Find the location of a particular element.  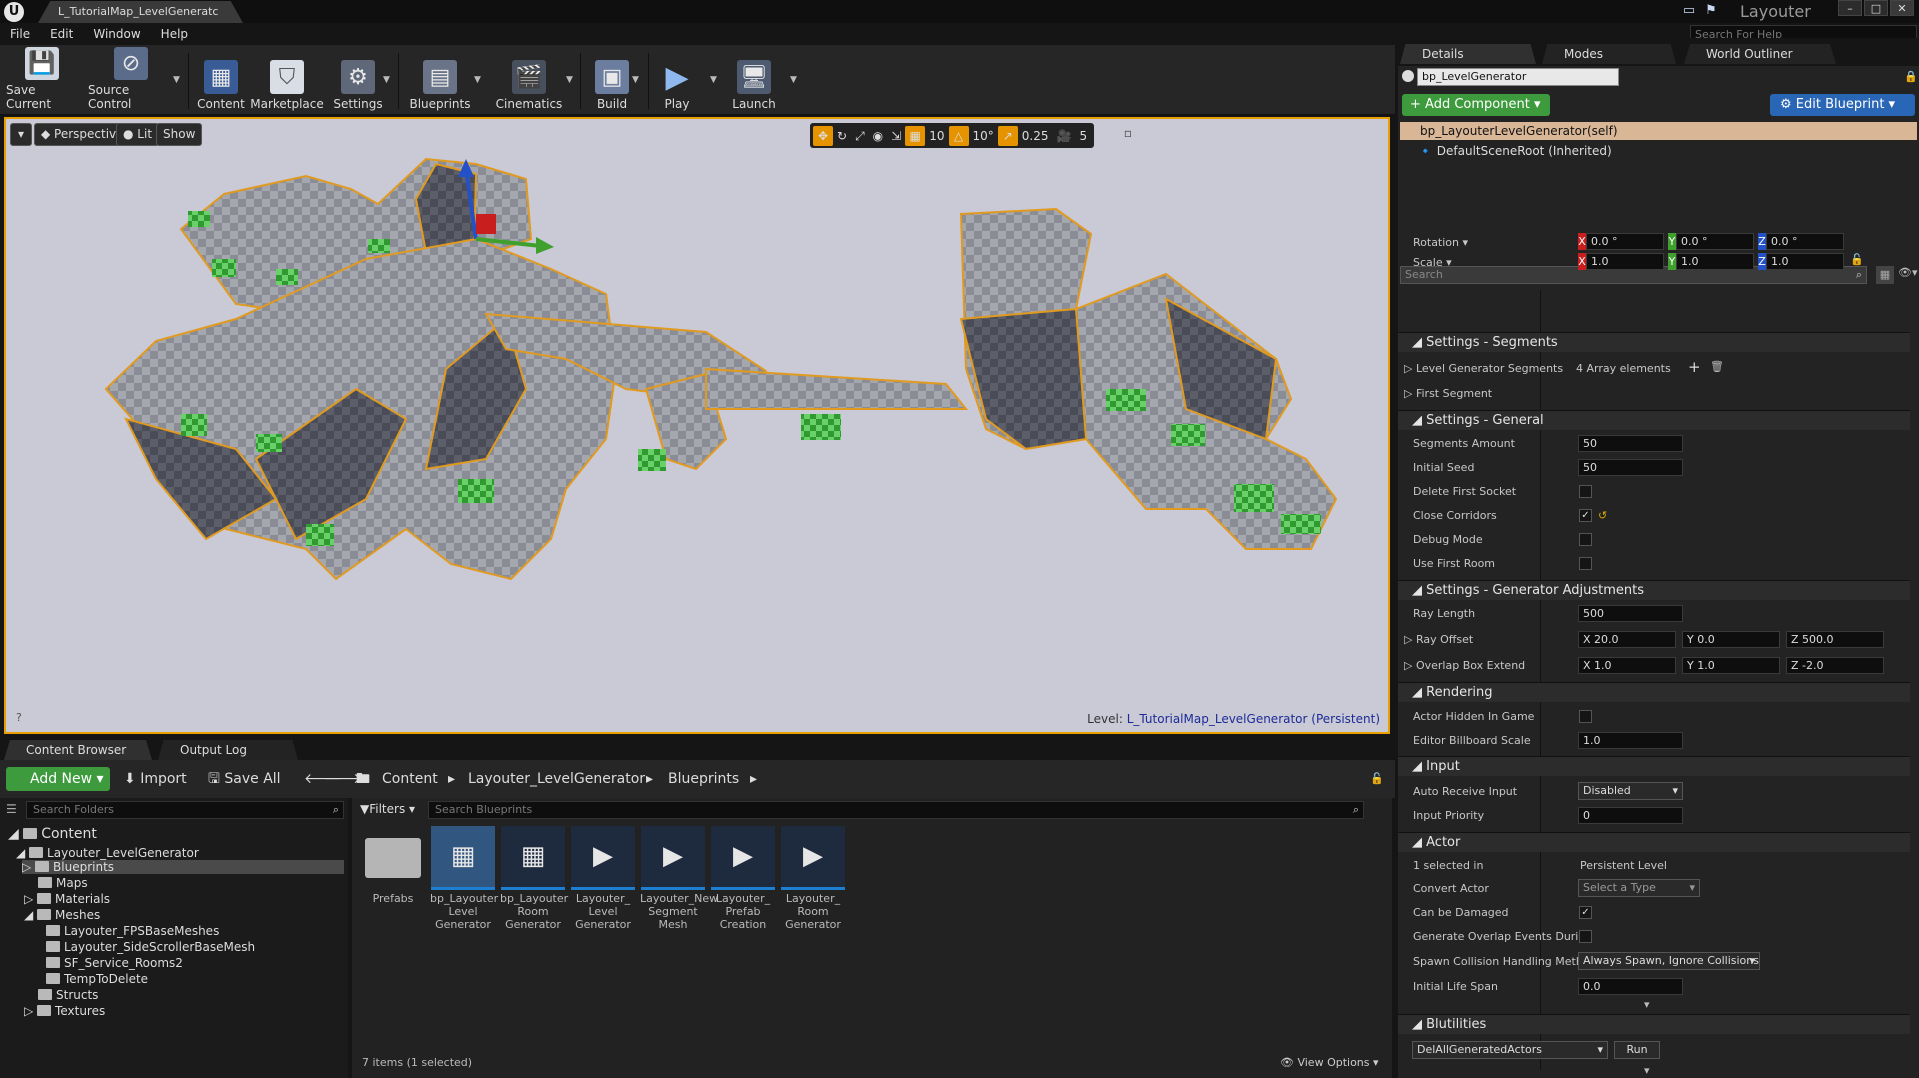

ray-offset-x-field: X 20.0 is located at coordinates (1627, 639).